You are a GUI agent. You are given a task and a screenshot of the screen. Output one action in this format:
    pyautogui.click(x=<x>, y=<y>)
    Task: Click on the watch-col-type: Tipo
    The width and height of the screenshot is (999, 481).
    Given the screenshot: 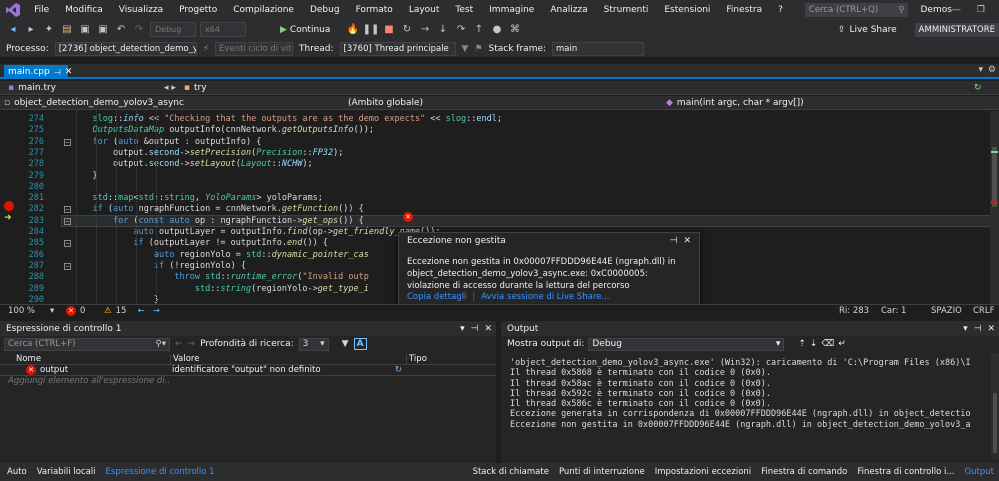 What is the action you would take?
    pyautogui.click(x=416, y=359)
    